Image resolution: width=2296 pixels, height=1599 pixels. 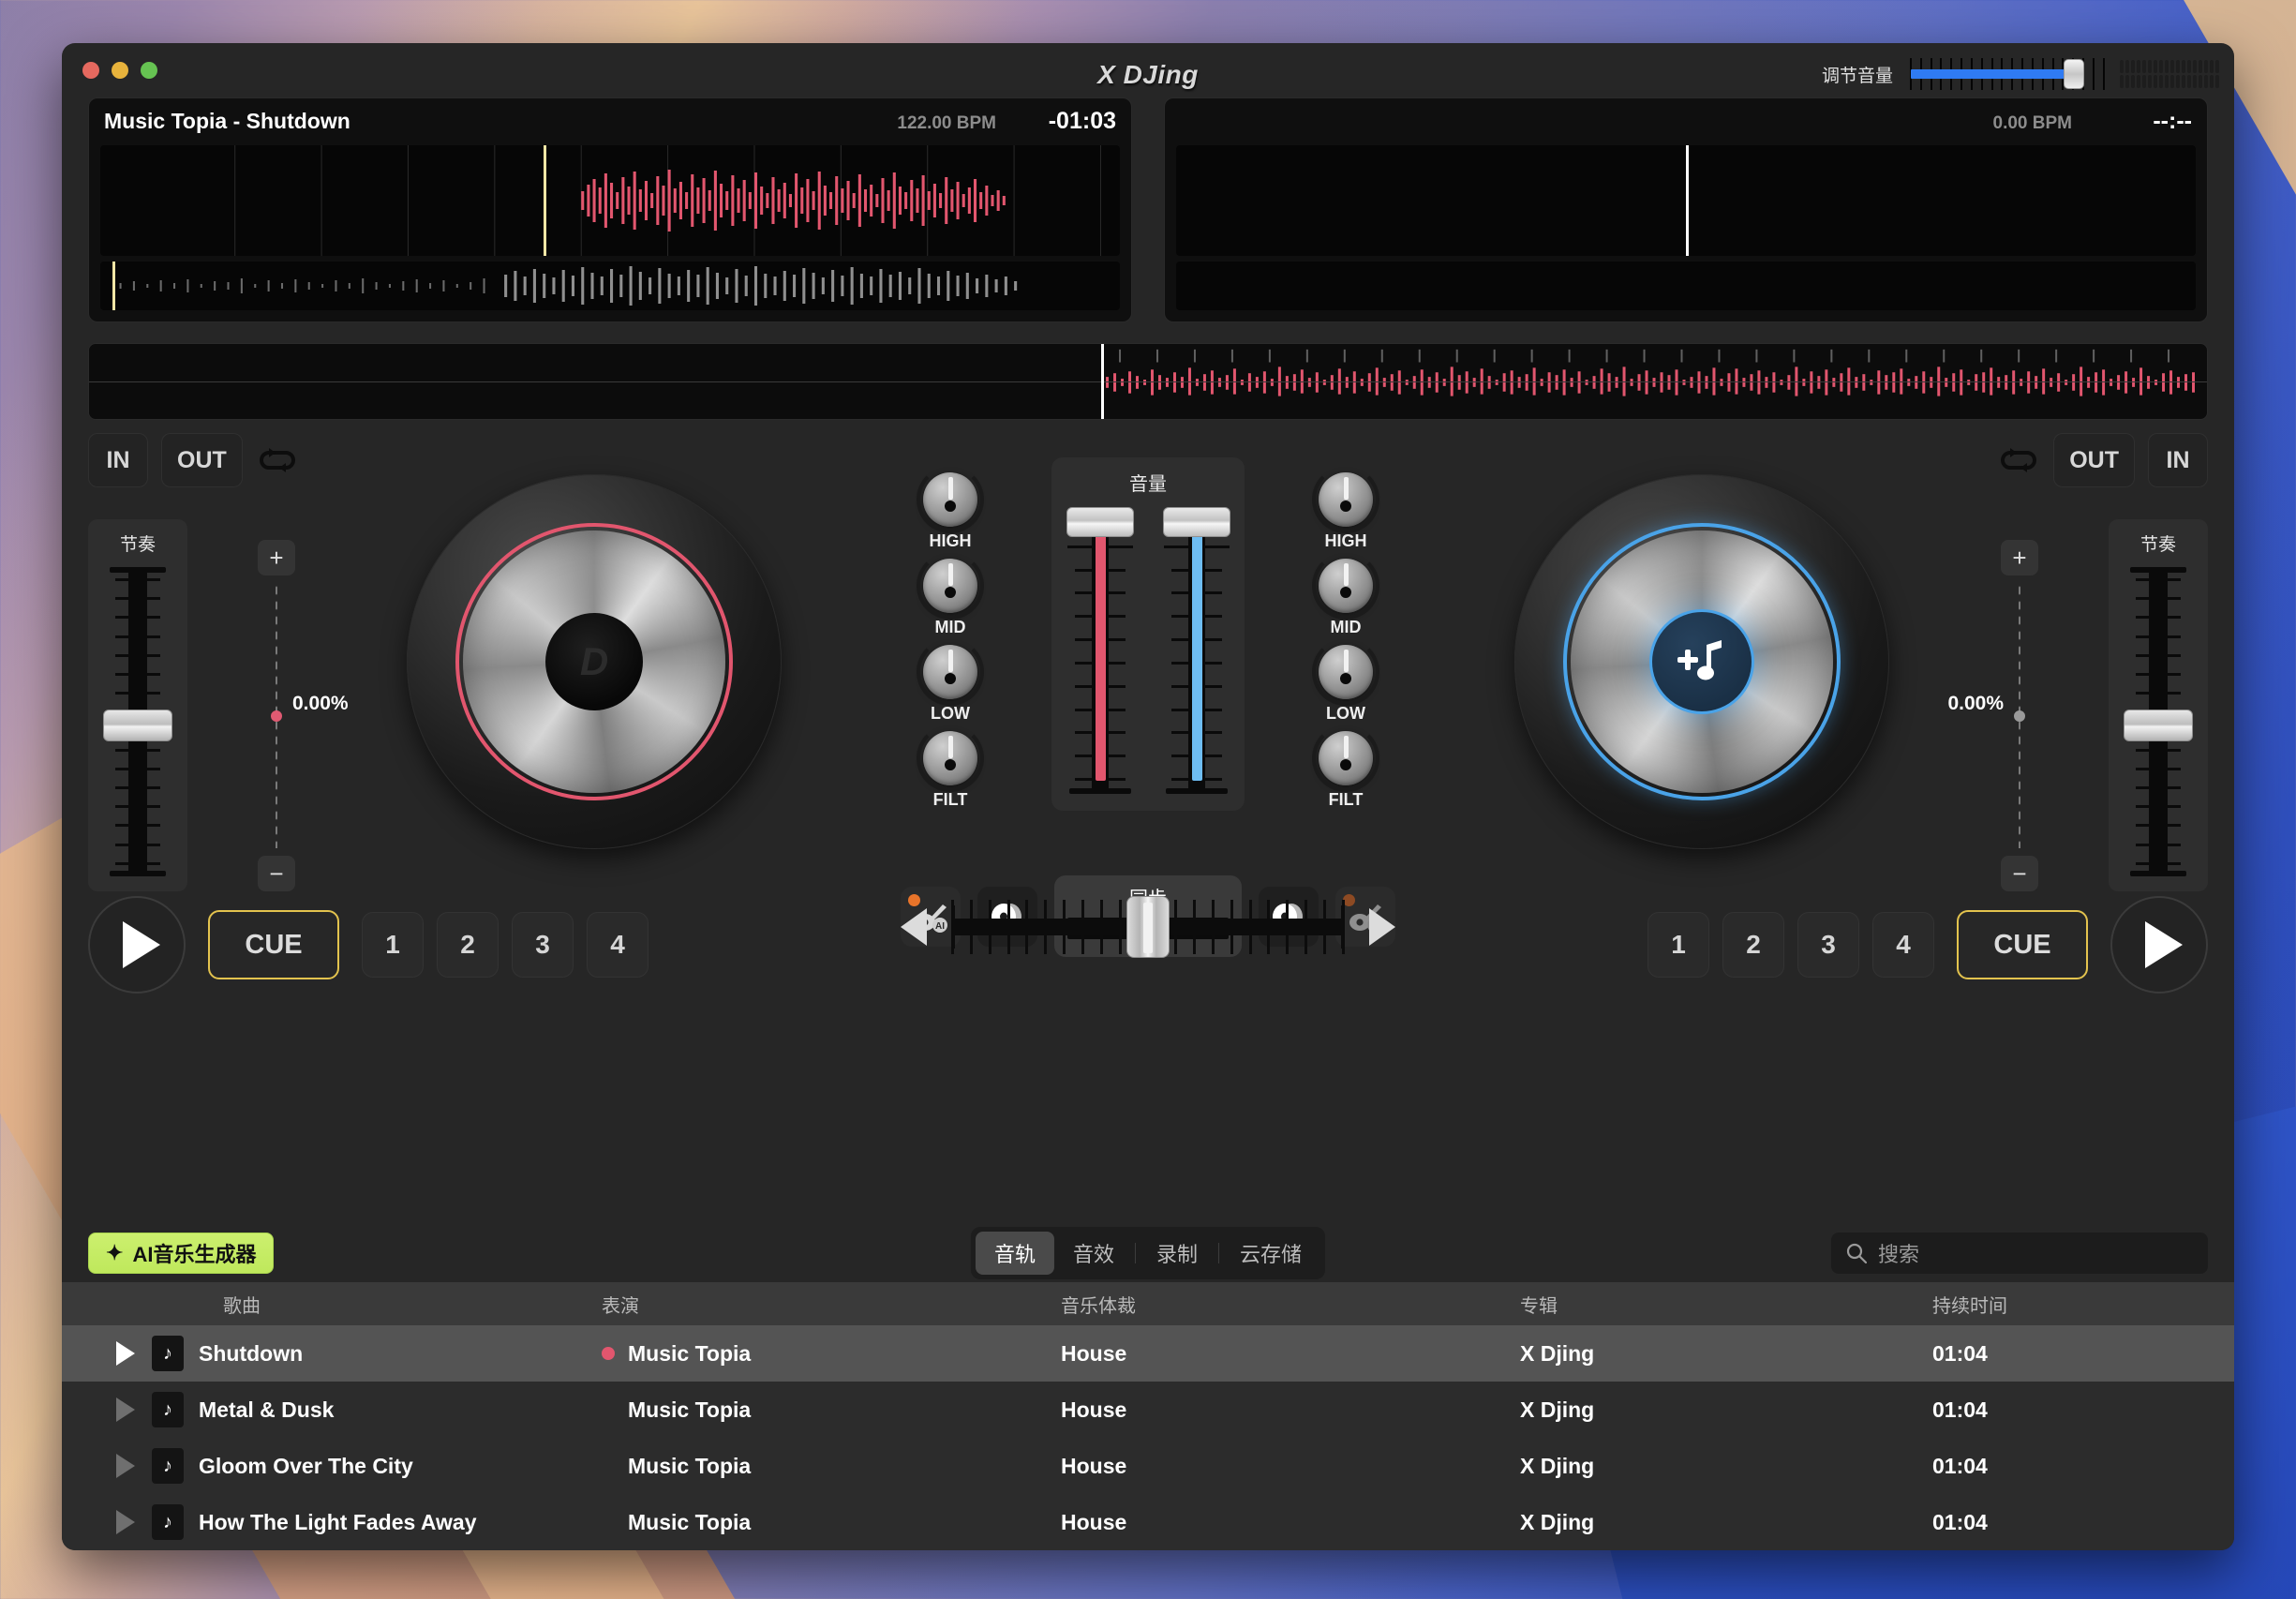 I want to click on browser-tabs: 音轨 音效 录制 云存储, so click(x=1148, y=1253).